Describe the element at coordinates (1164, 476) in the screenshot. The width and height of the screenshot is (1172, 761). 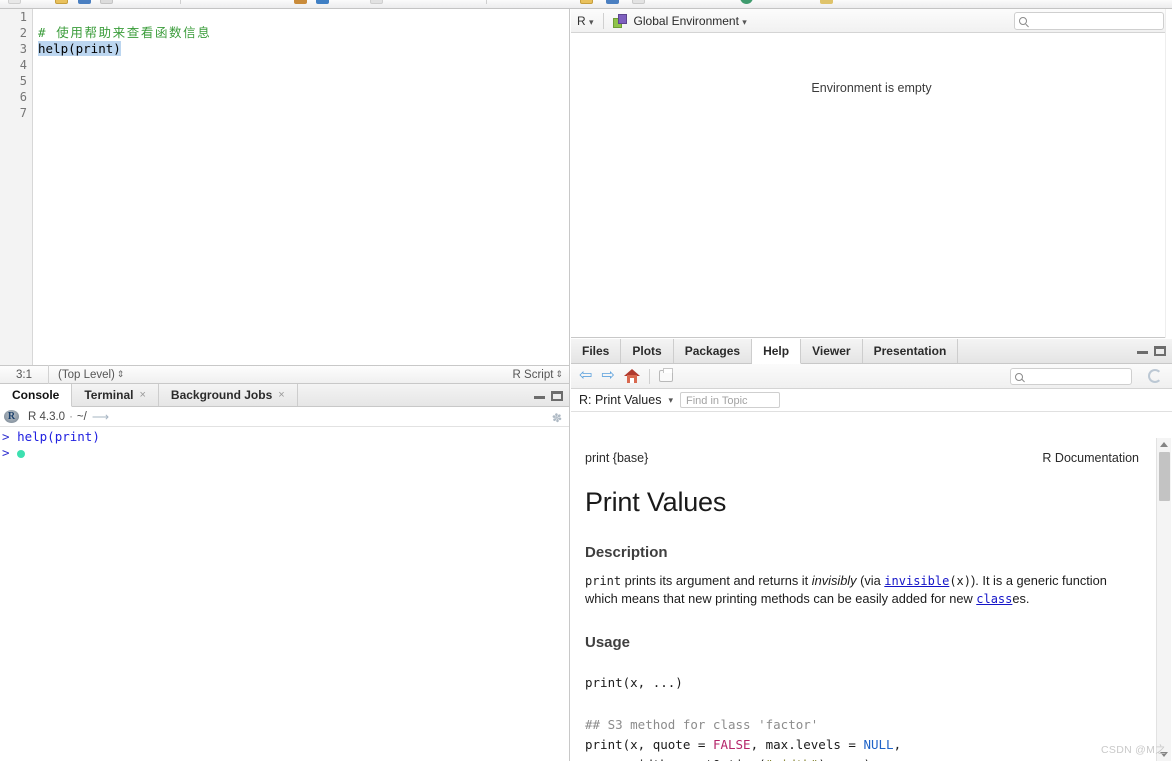
I see `scrollbar-thumb` at that location.